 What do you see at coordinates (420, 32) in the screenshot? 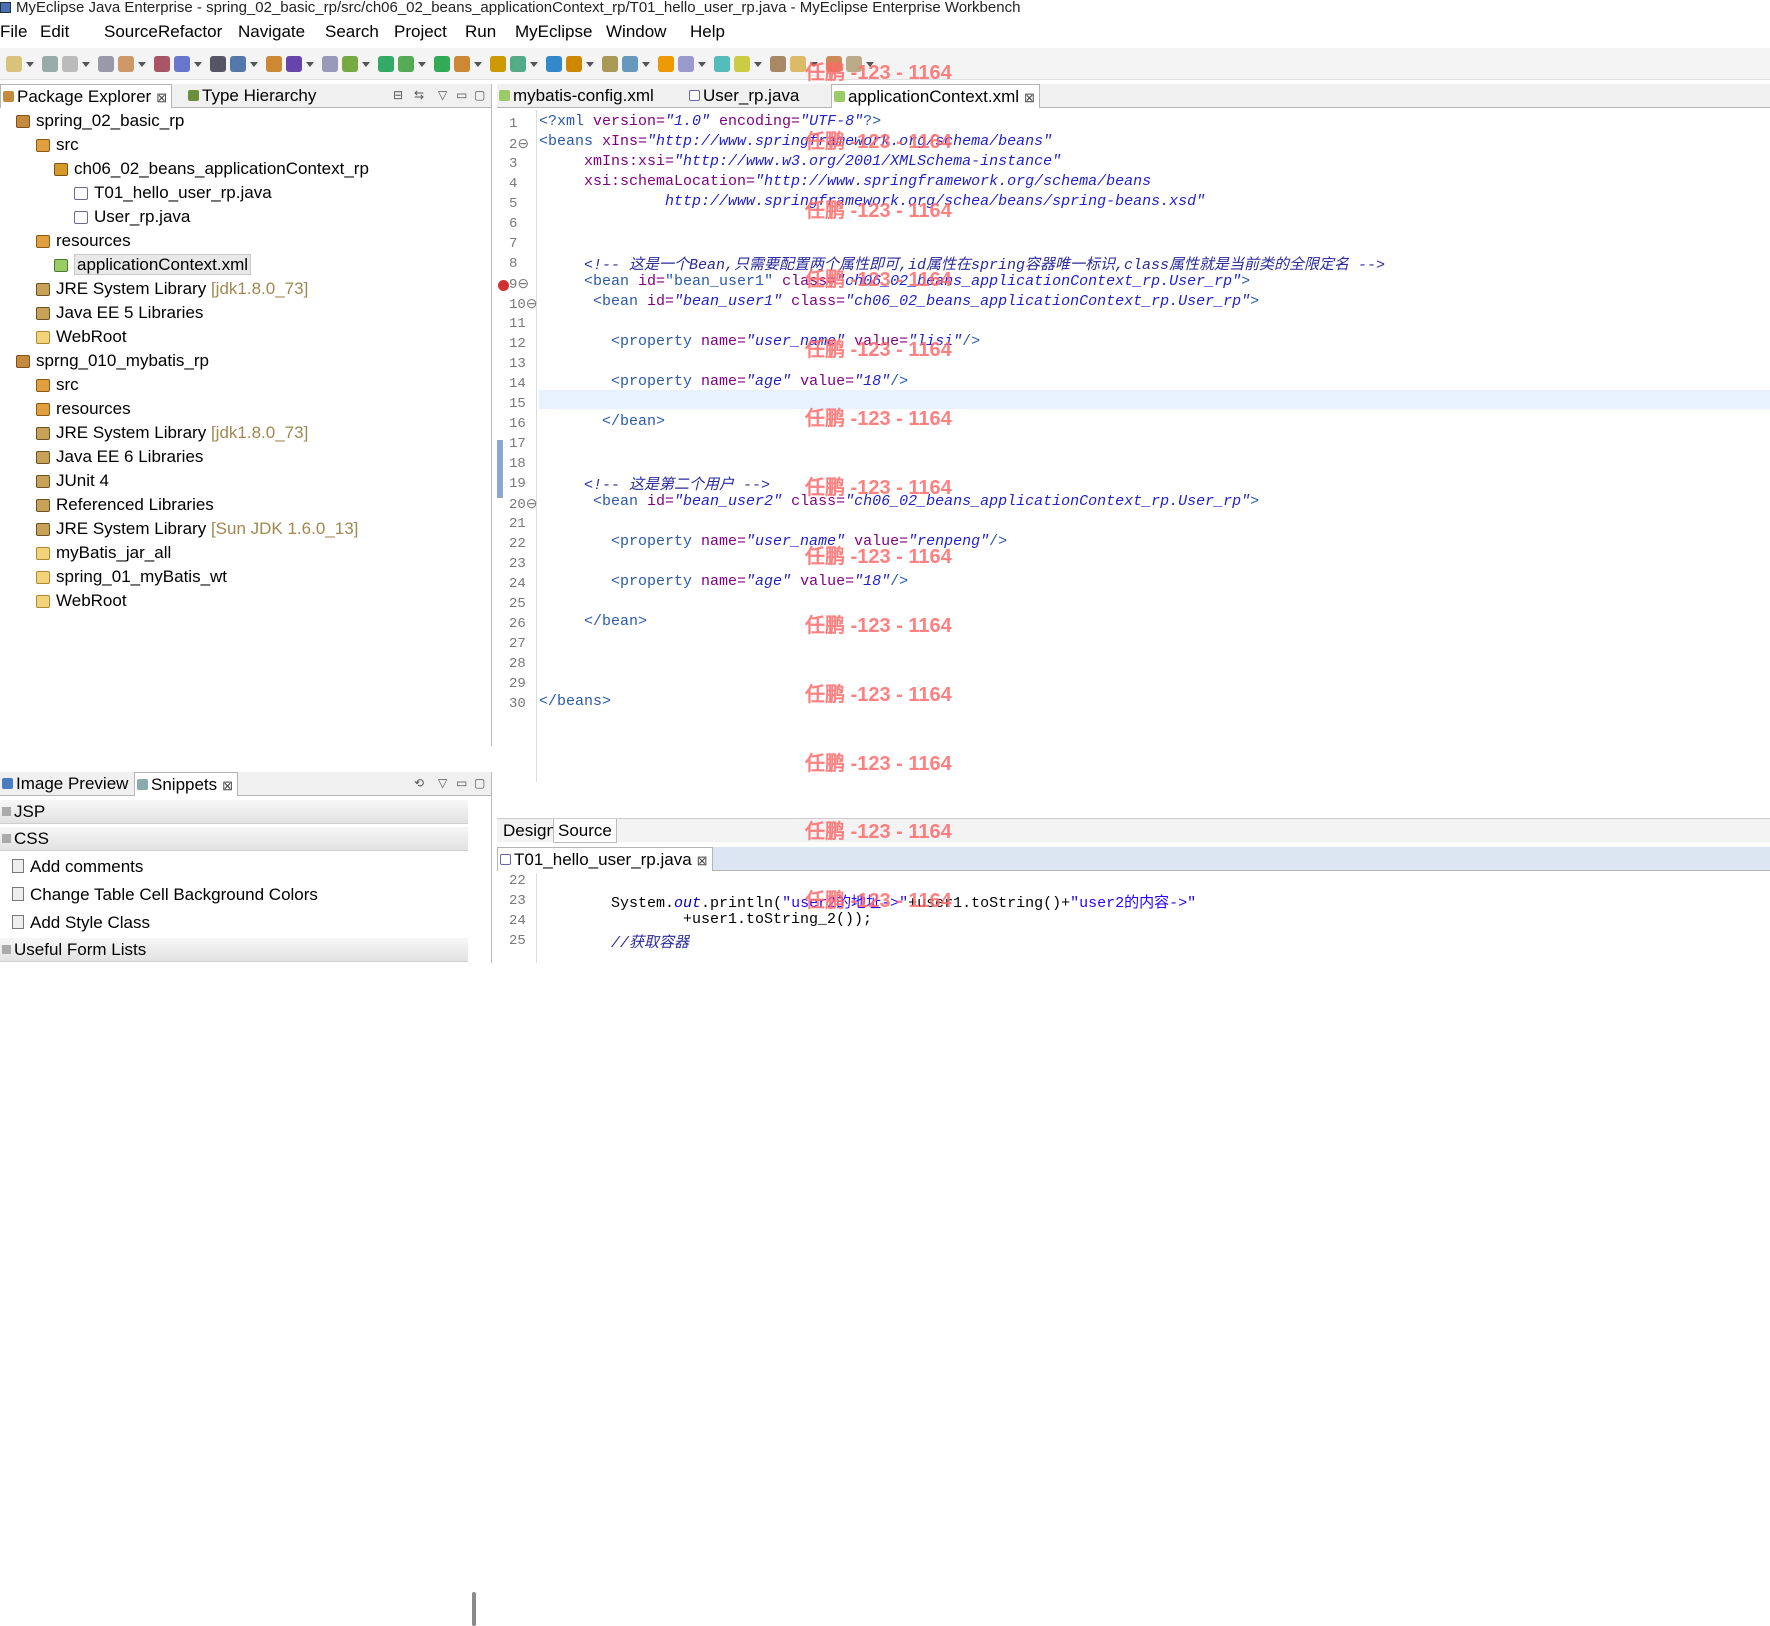
I see `menu-project: Project` at bounding box center [420, 32].